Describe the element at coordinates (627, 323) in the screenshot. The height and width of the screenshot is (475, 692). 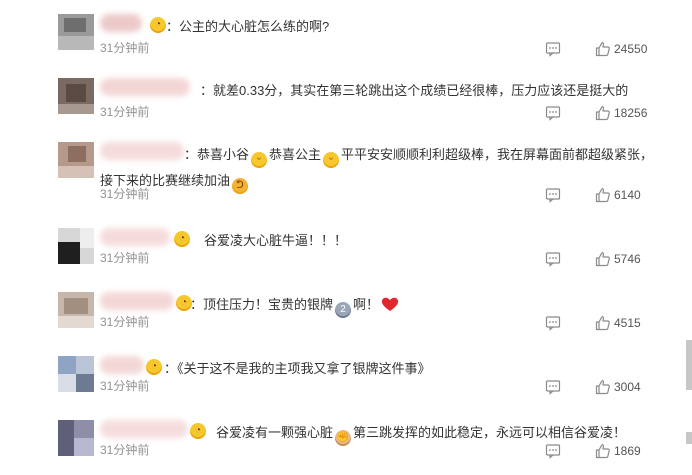
I see `like-count: 4515` at that location.